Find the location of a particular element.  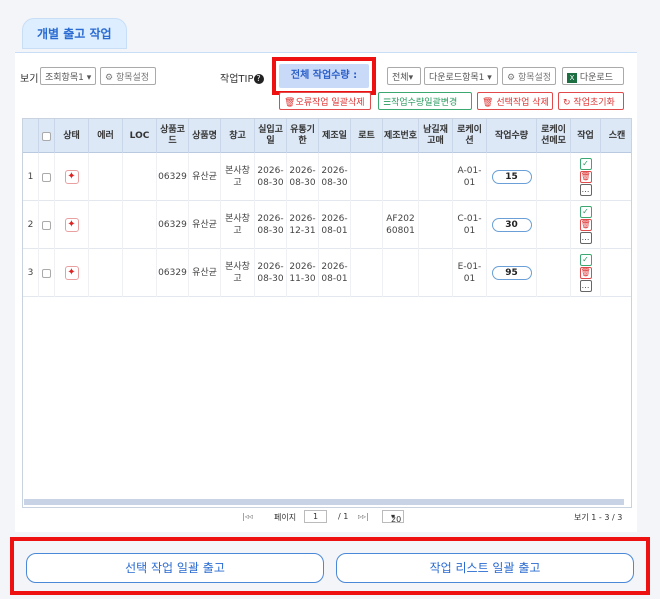

total-qty-badge: 전체 작업수량 : 140 is located at coordinates (324, 84).